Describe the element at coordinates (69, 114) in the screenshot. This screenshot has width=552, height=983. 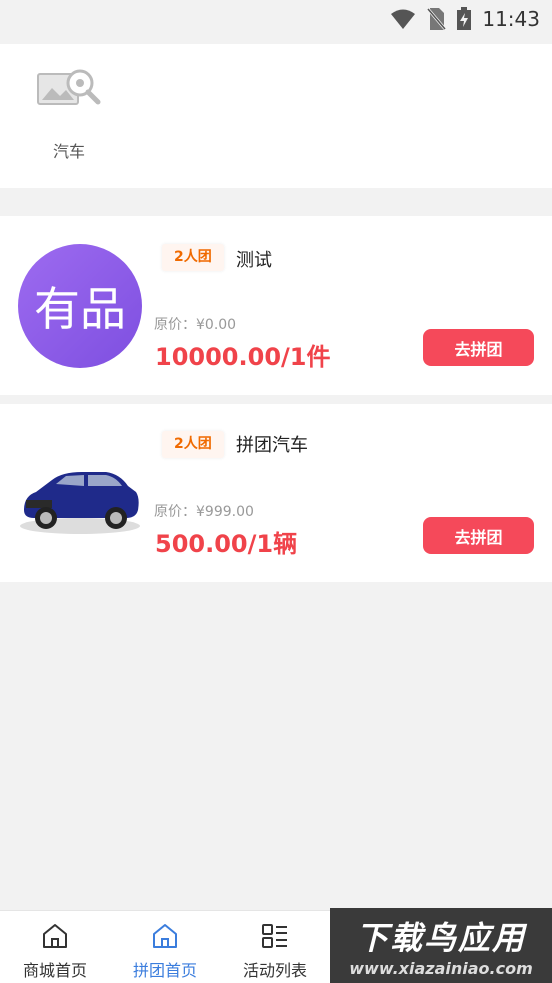
I see `category-item-car: 汽车` at that location.